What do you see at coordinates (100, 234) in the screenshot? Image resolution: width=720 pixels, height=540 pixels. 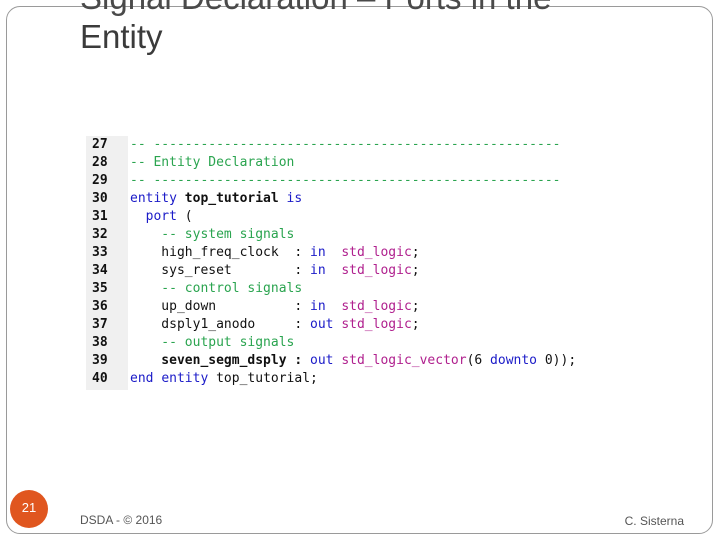 I see `line-number: 32` at bounding box center [100, 234].